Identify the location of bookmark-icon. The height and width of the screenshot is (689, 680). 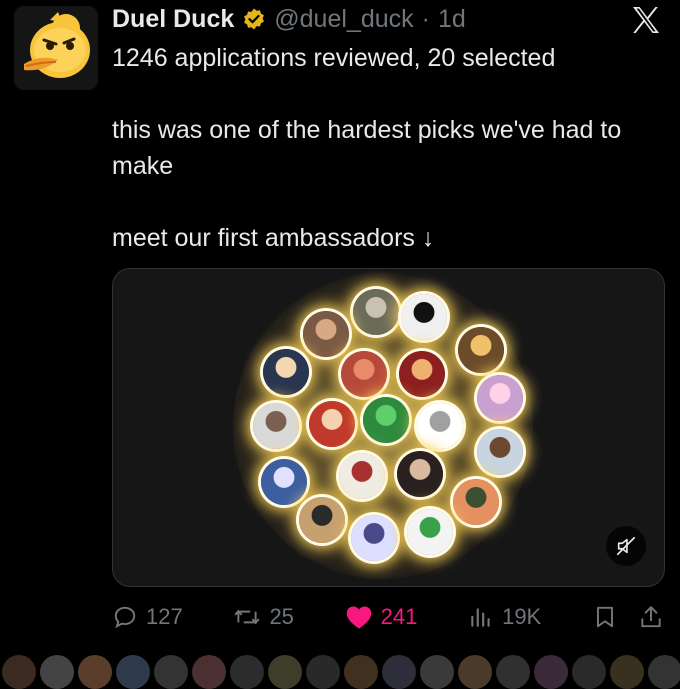
(605, 617).